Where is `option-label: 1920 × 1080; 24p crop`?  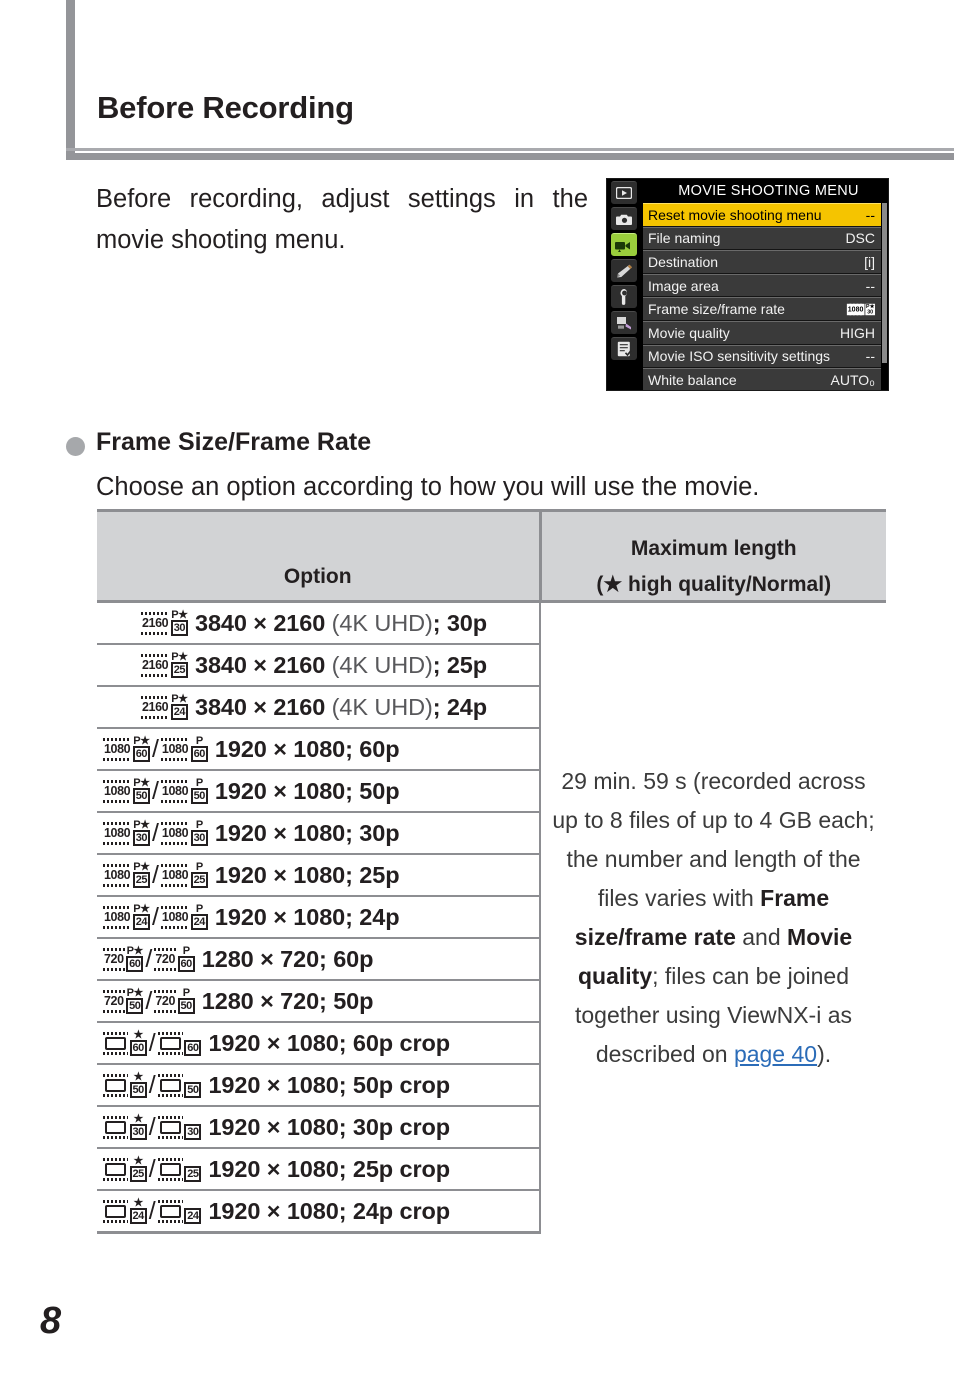 option-label: 1920 × 1080; 24p crop is located at coordinates (329, 1211).